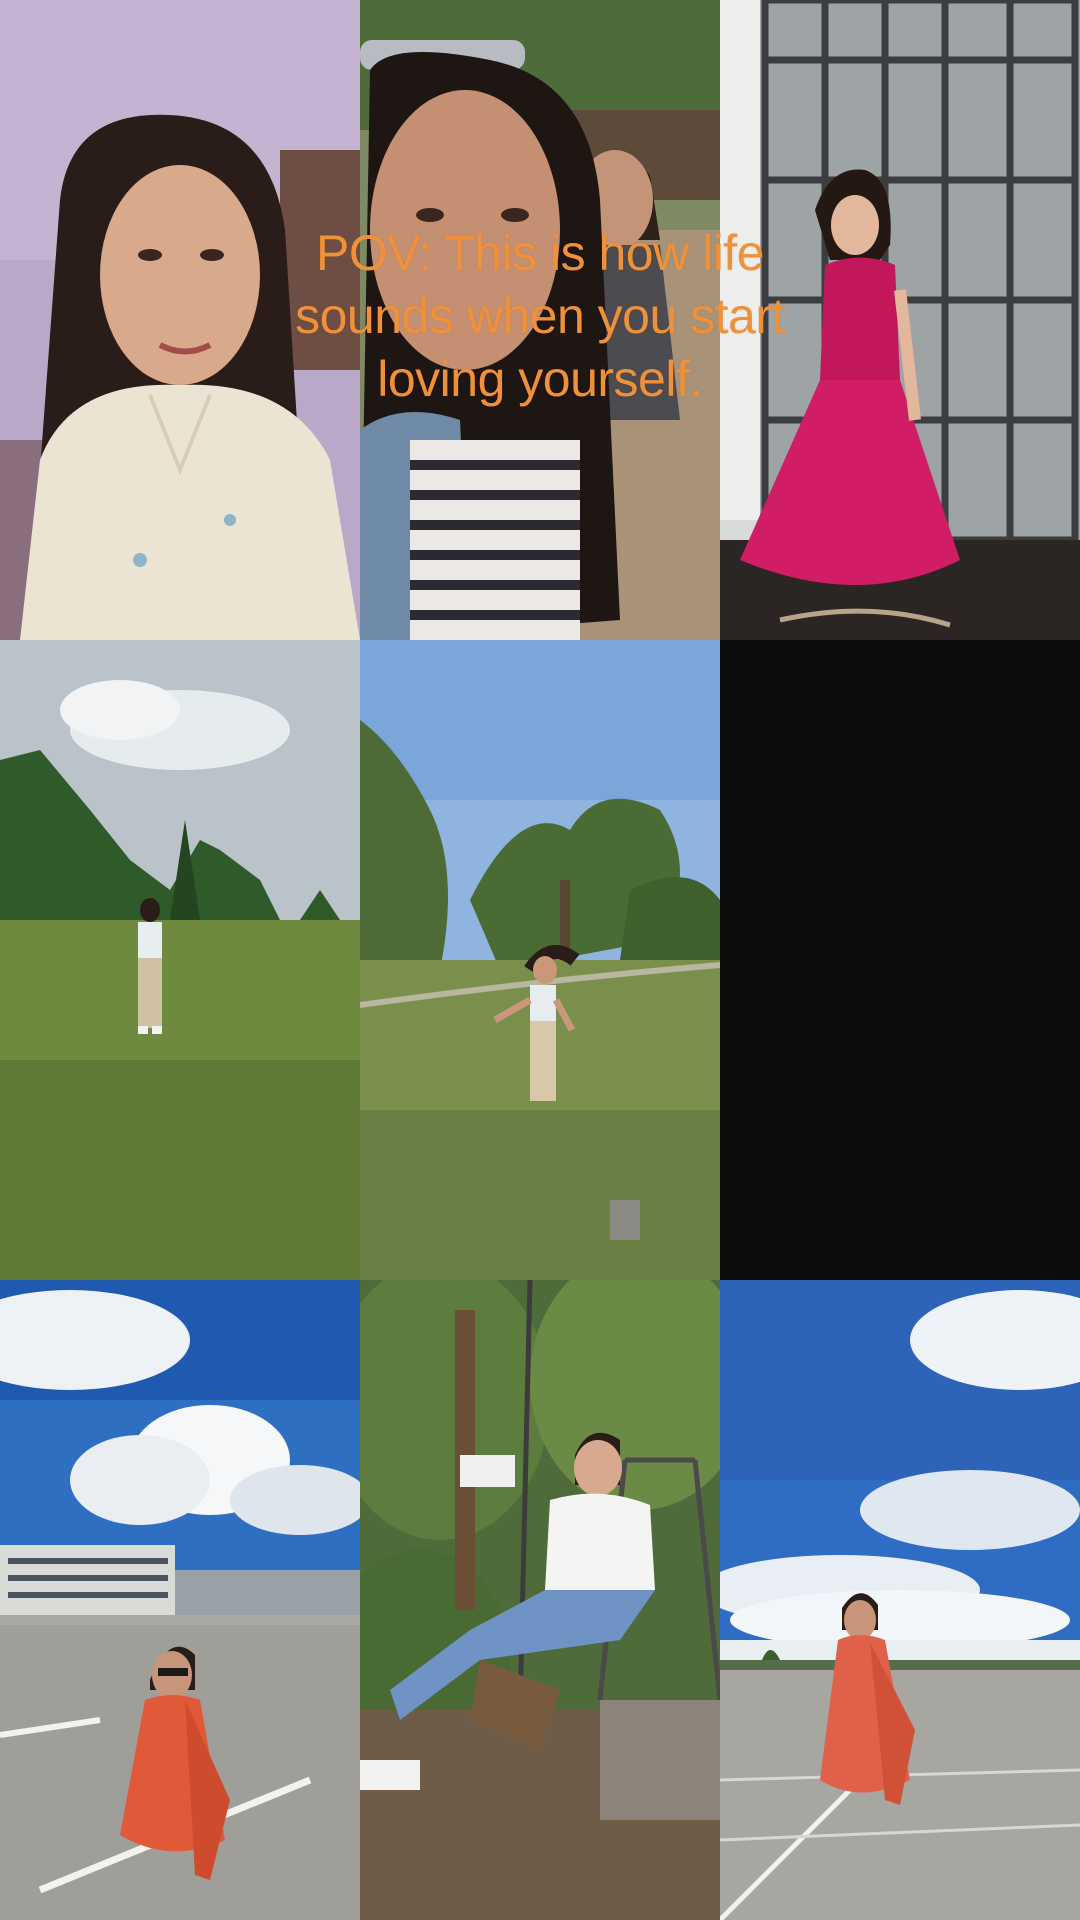  I want to click on photo-tile-empty, so click(900, 960).